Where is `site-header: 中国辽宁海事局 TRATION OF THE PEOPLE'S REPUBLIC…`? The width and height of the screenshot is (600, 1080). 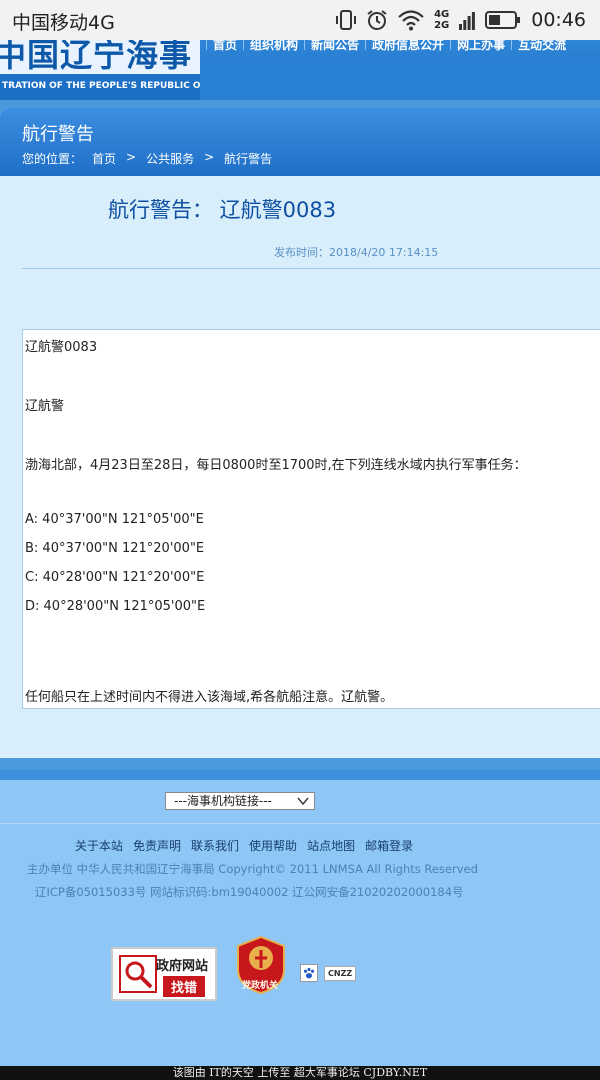 site-header: 中国辽宁海事局 TRATION OF THE PEOPLE'S REPUBLIC… is located at coordinates (300, 70).